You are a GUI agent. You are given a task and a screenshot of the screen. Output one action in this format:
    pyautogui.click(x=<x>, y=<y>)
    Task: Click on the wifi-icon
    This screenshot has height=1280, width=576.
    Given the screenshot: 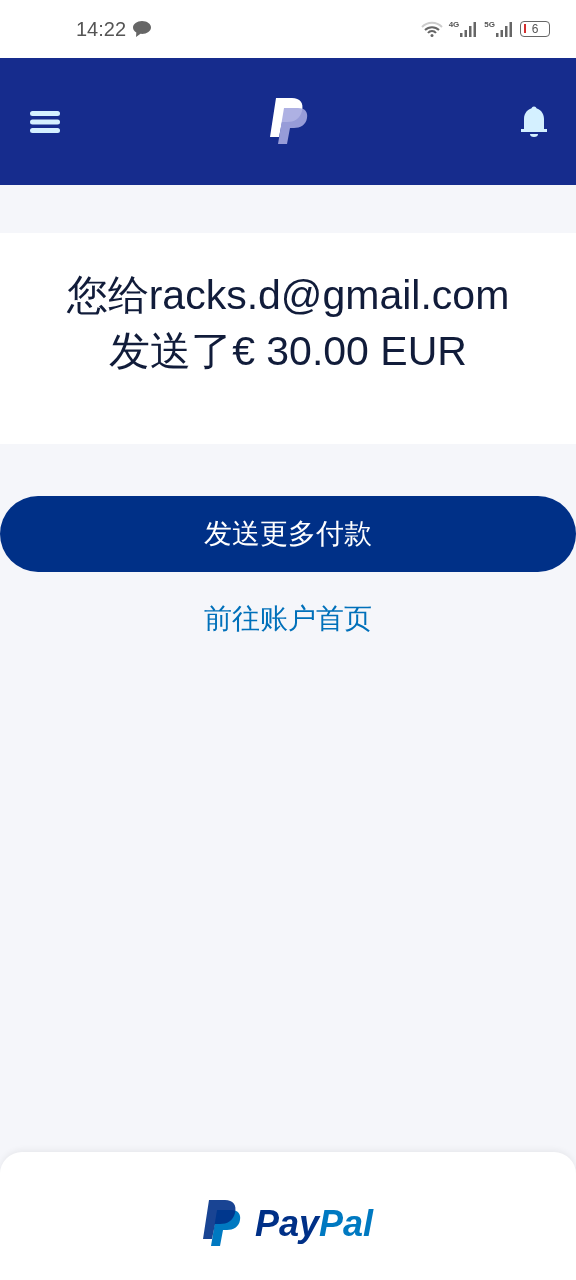 What is the action you would take?
    pyautogui.click(x=431, y=29)
    